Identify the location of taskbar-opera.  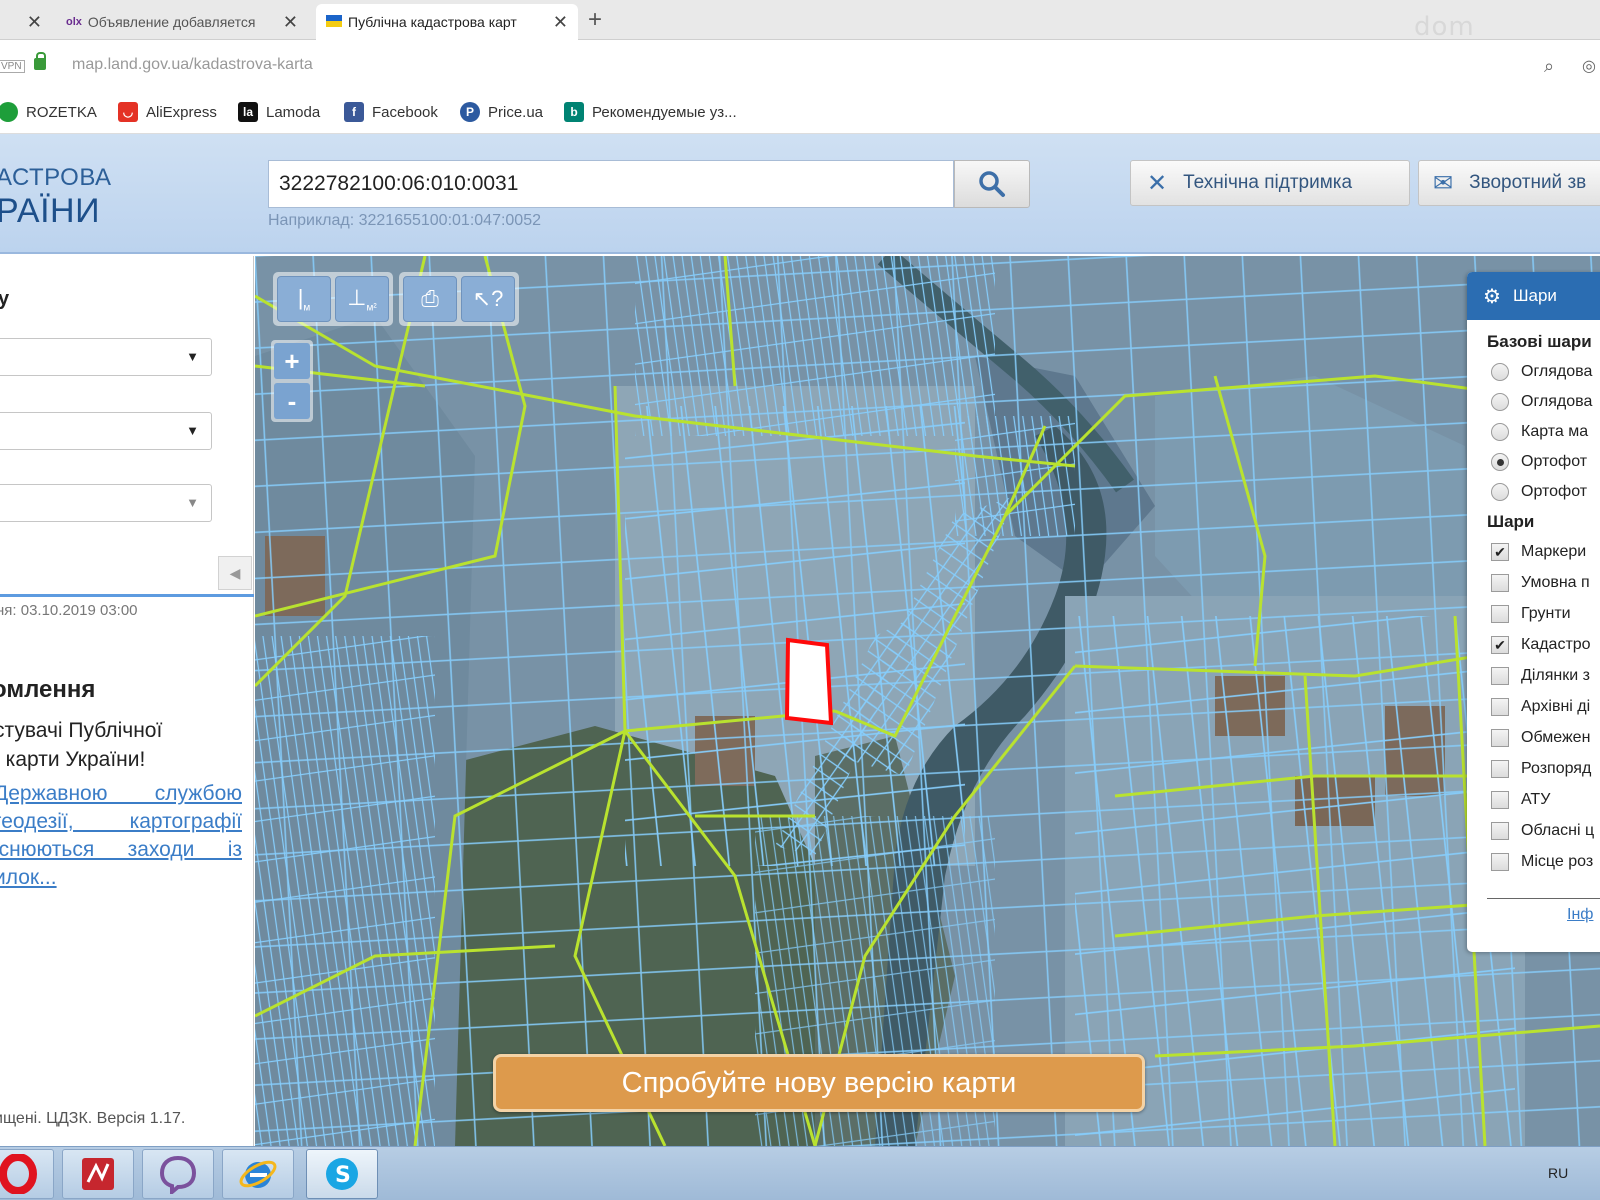
(27, 1174).